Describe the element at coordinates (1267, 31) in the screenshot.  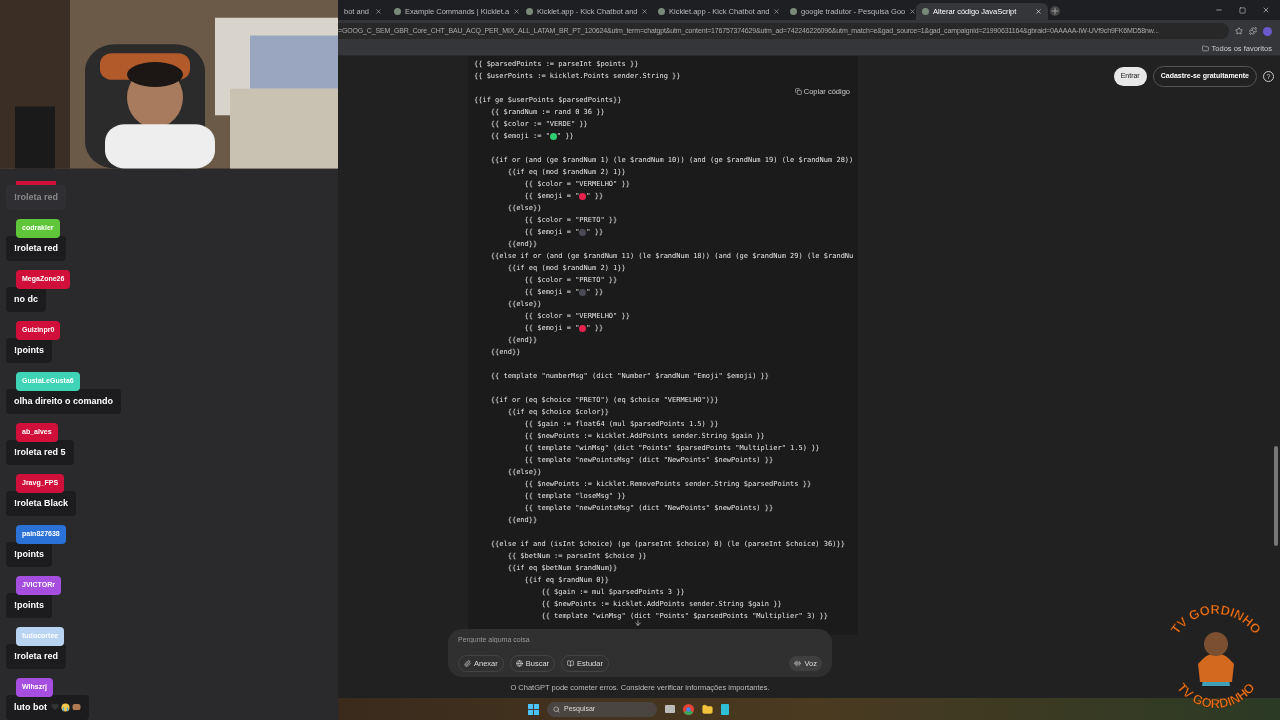
I see `profile-avatar` at that location.